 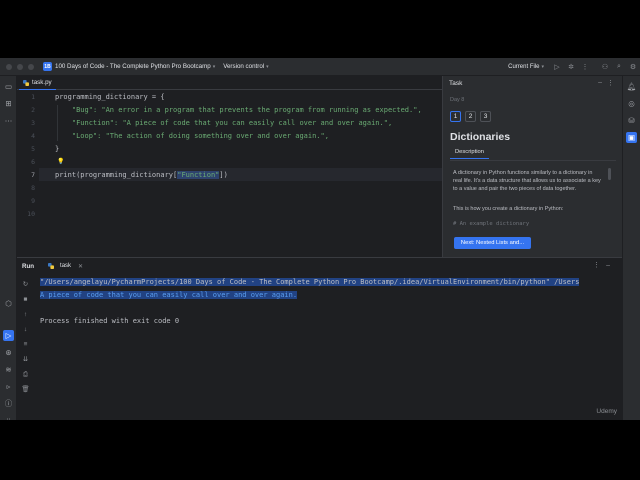 I want to click on run-toolbar: ↻ ■ ↑ ↓ ≡ ⇊ ⎙ 🗑︎, so click(x=26, y=347).